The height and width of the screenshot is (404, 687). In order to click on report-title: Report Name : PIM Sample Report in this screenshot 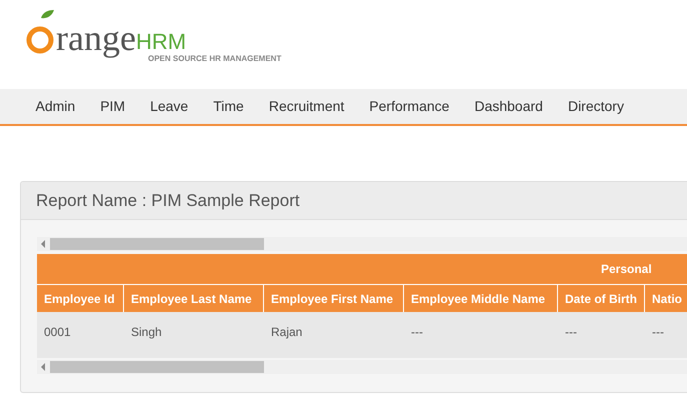, I will do `click(168, 201)`.